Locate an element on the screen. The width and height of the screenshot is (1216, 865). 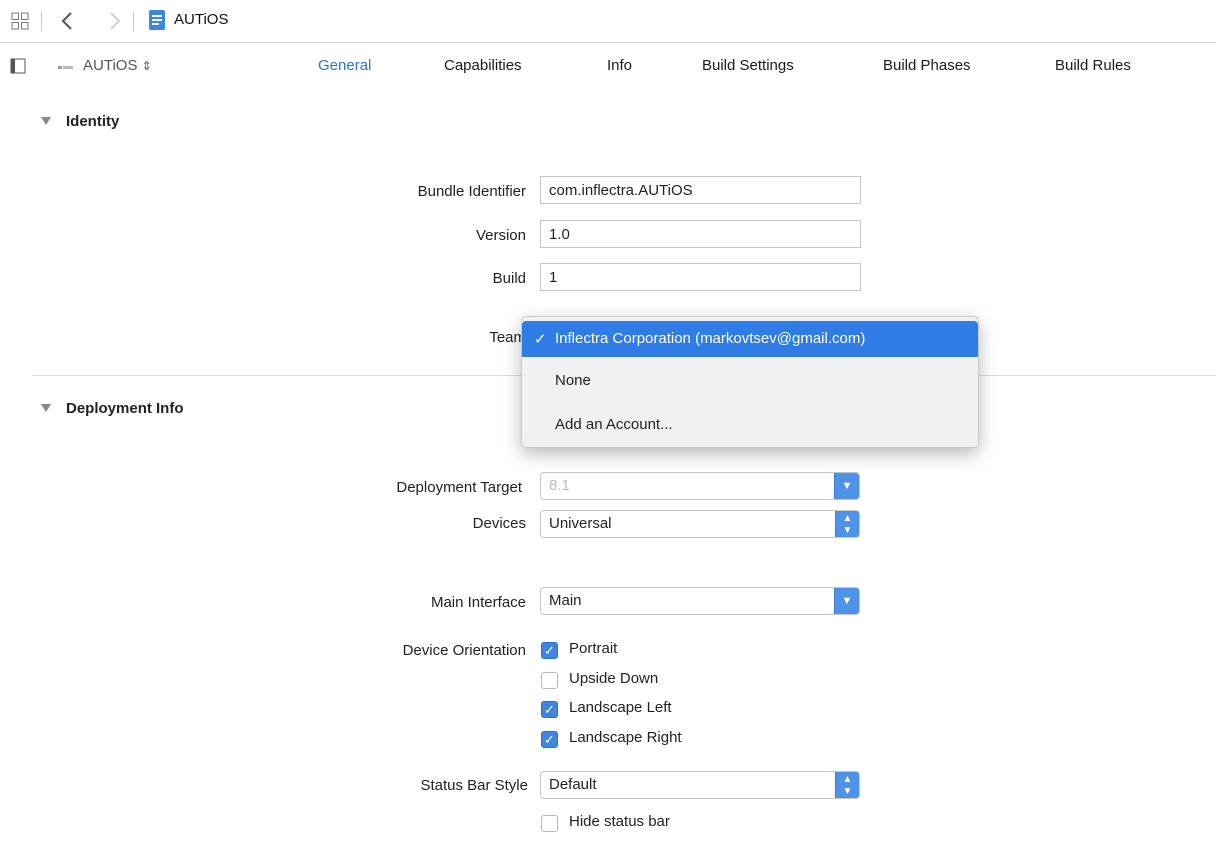
orientation-landscape-left-label: Landscape Left is located at coordinates (620, 707).